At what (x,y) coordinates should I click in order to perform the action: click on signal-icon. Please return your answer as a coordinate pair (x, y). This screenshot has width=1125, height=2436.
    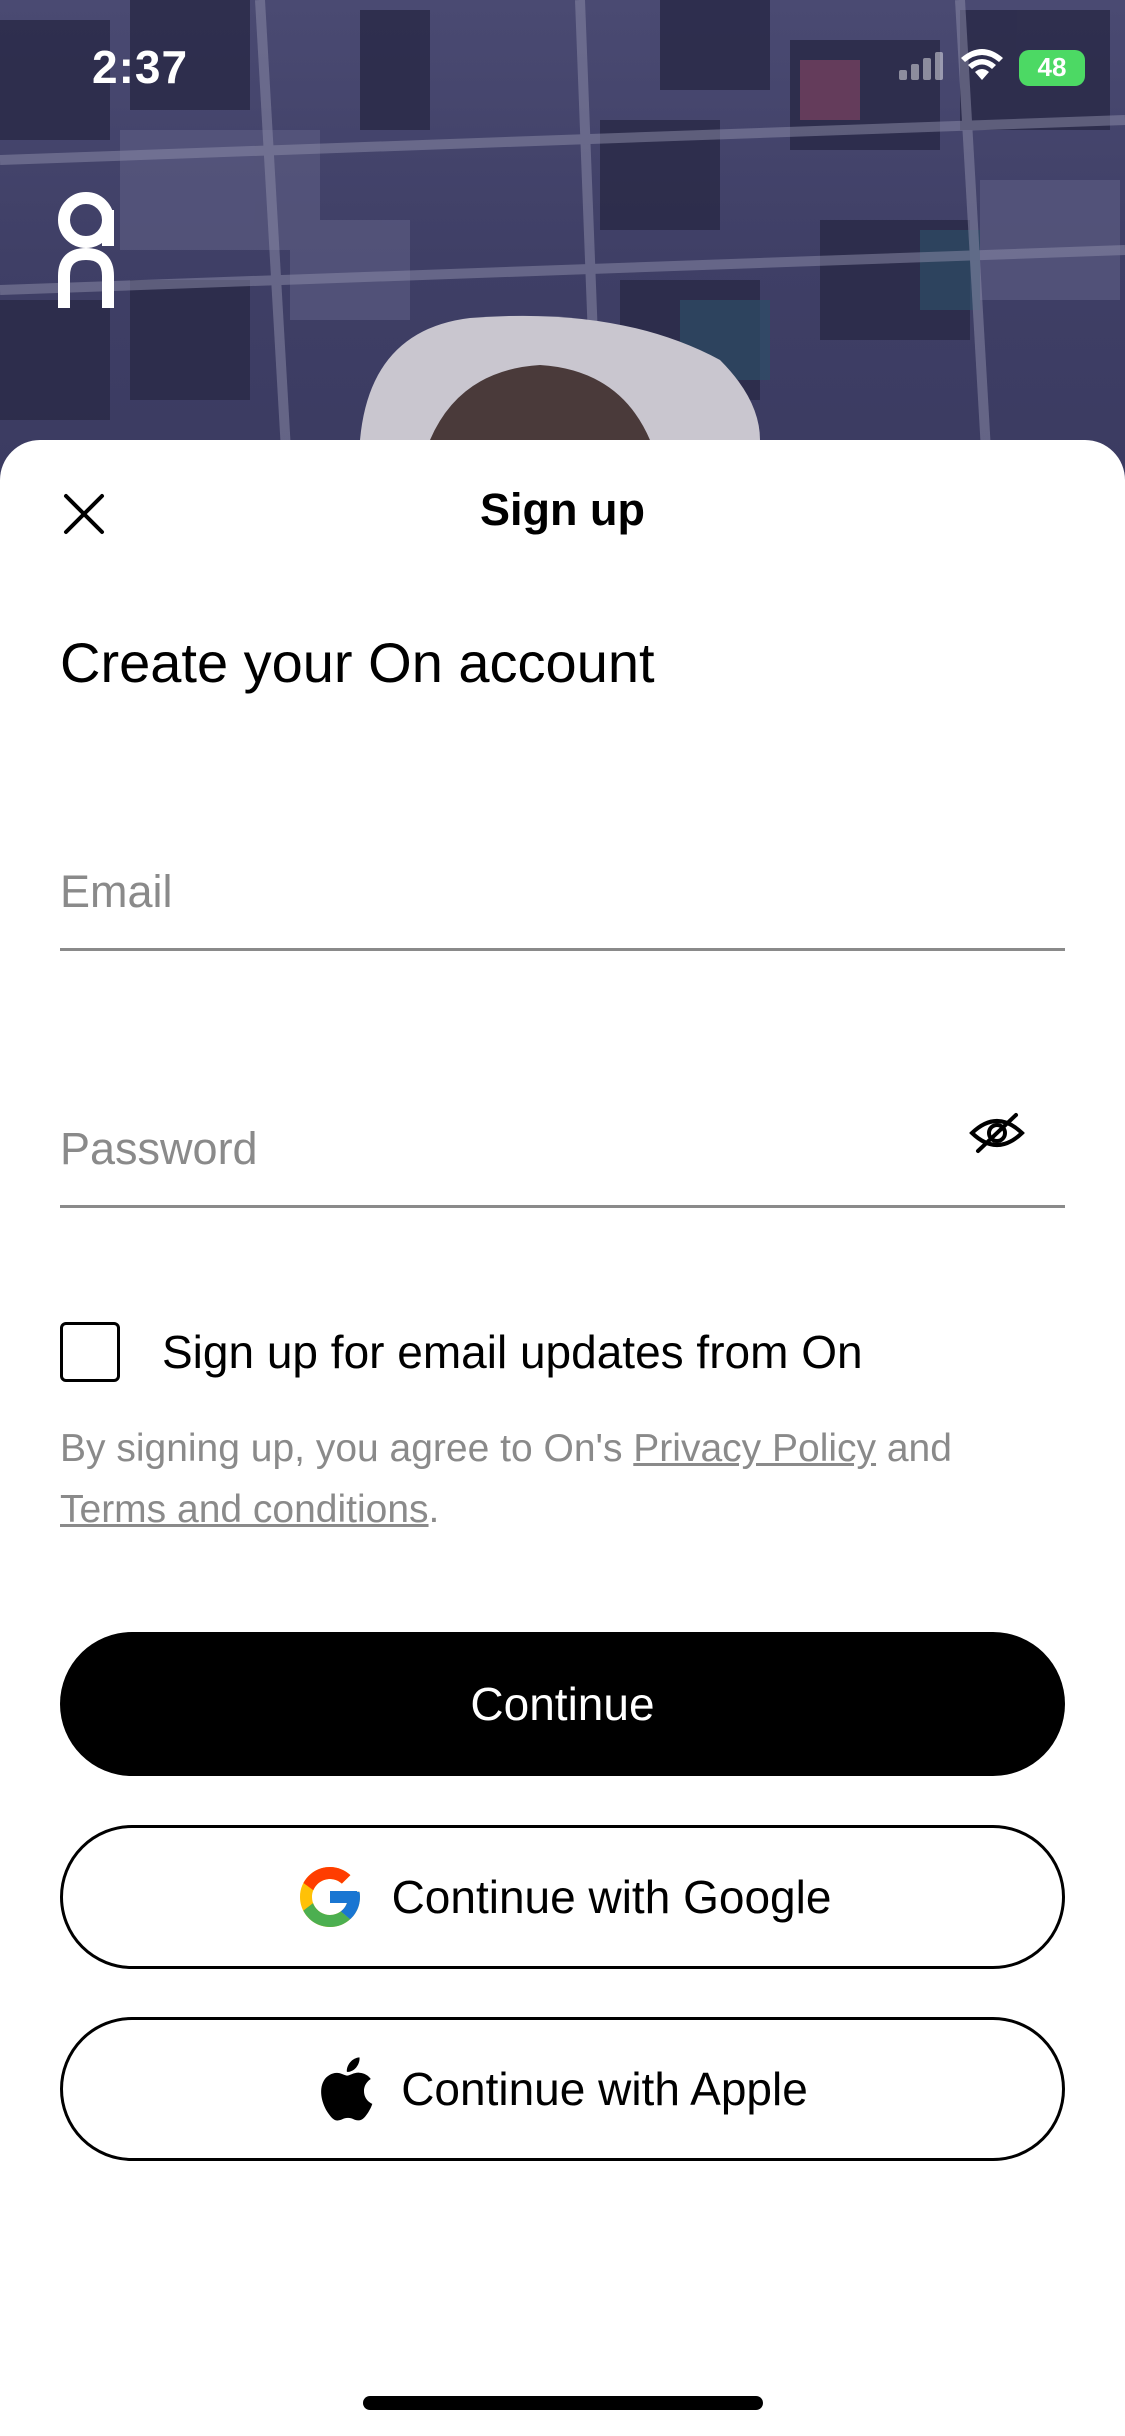
    Looking at the image, I should click on (922, 67).